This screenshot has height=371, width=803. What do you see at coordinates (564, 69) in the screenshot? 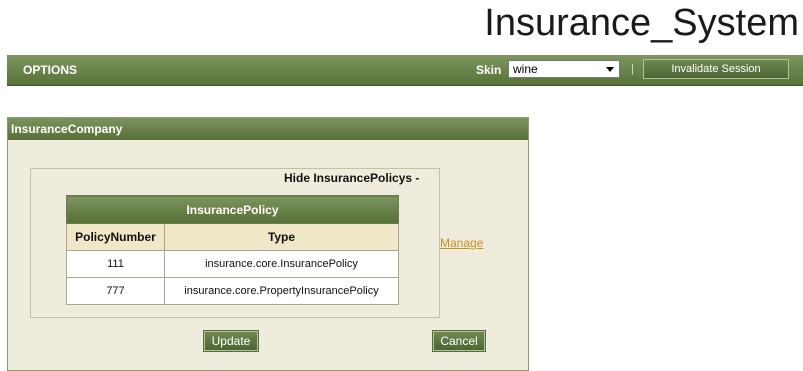
I see `skin-select: wine` at bounding box center [564, 69].